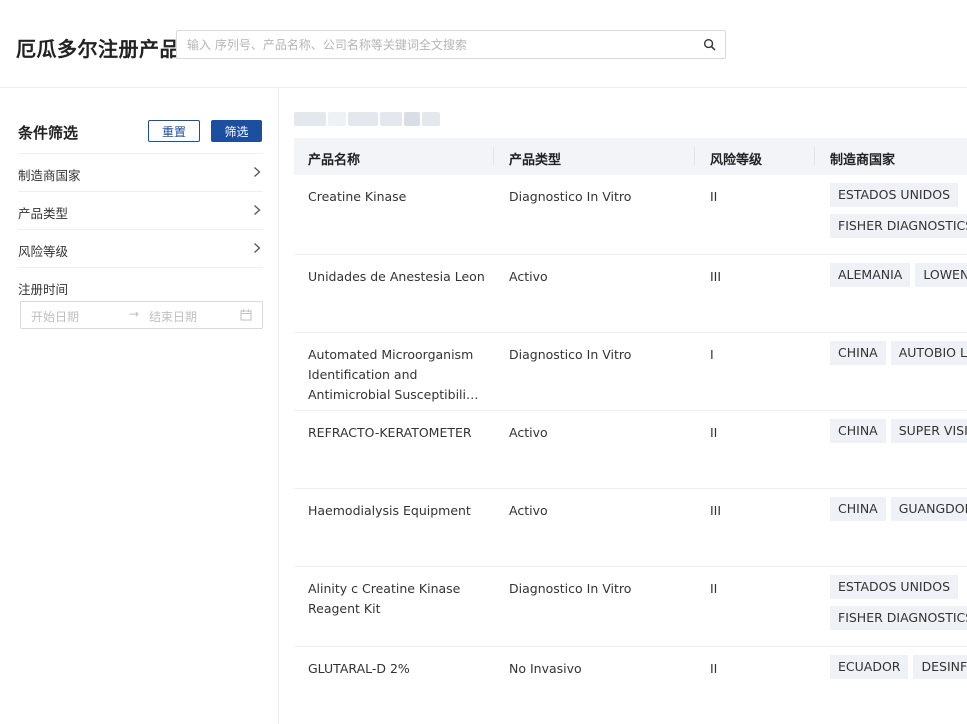 This screenshot has height=724, width=967. What do you see at coordinates (140, 132) in the screenshot?
I see `filter-header: 条件筛选 重置 筛选` at bounding box center [140, 132].